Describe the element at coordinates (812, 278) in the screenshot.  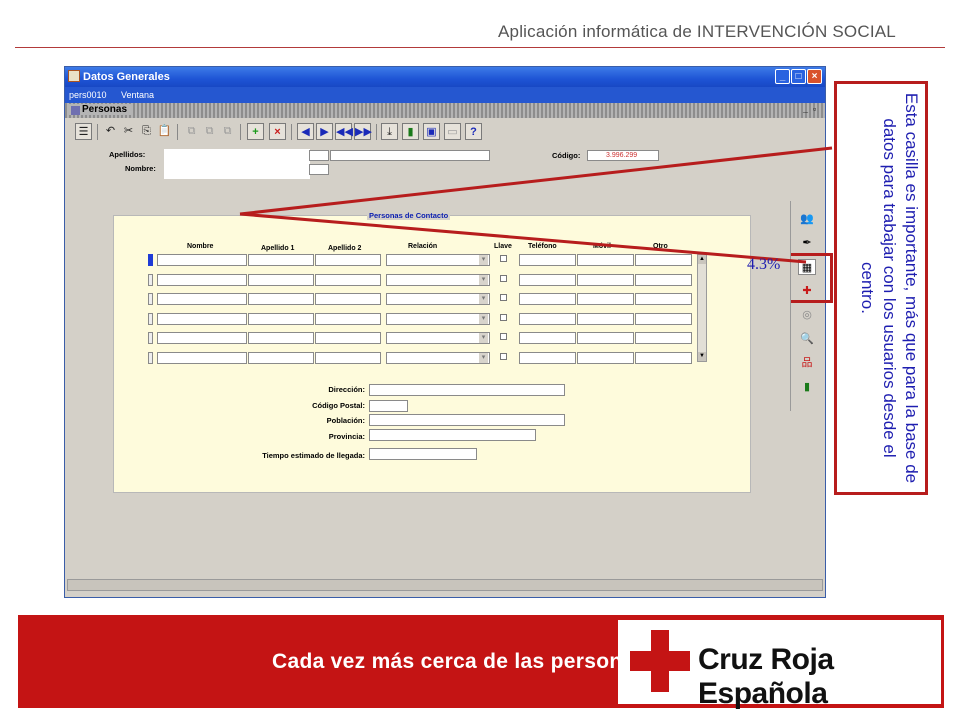
I see `highlight-bracket` at that location.